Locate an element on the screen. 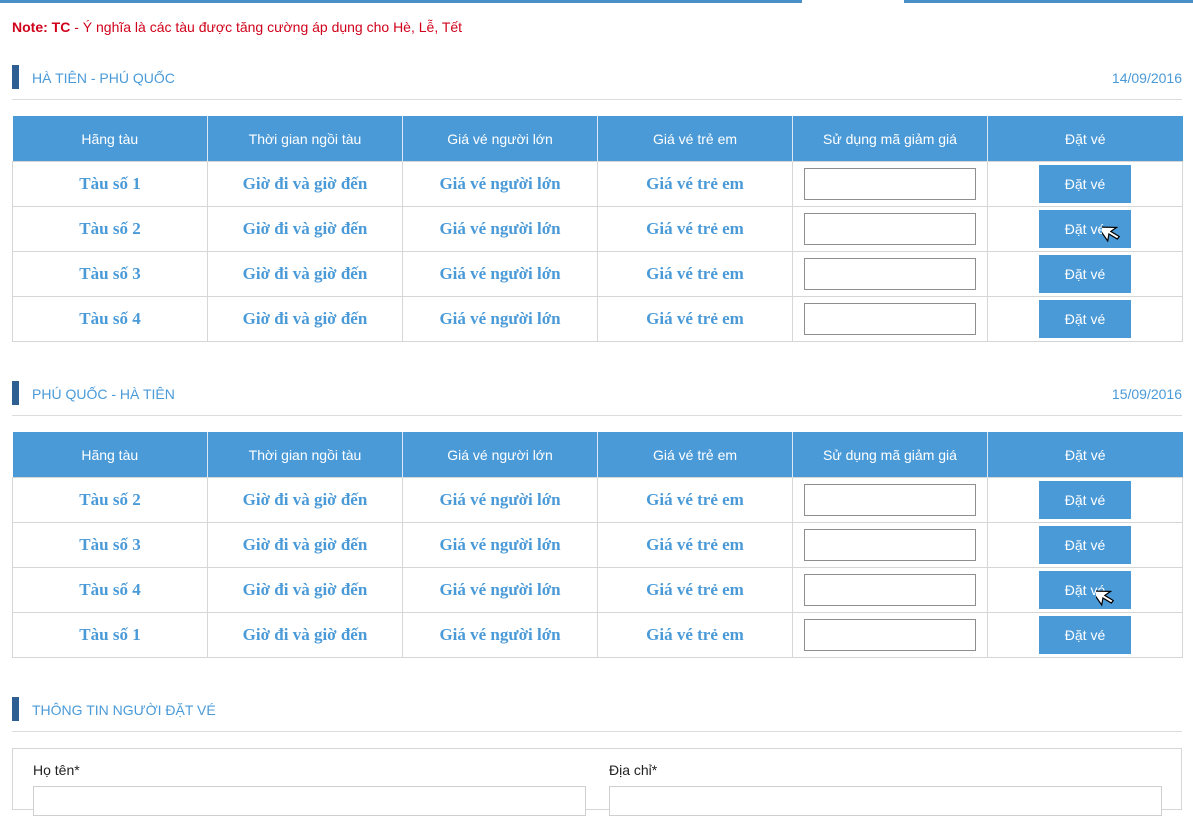  name-label: Họ tên* is located at coordinates (56, 770).